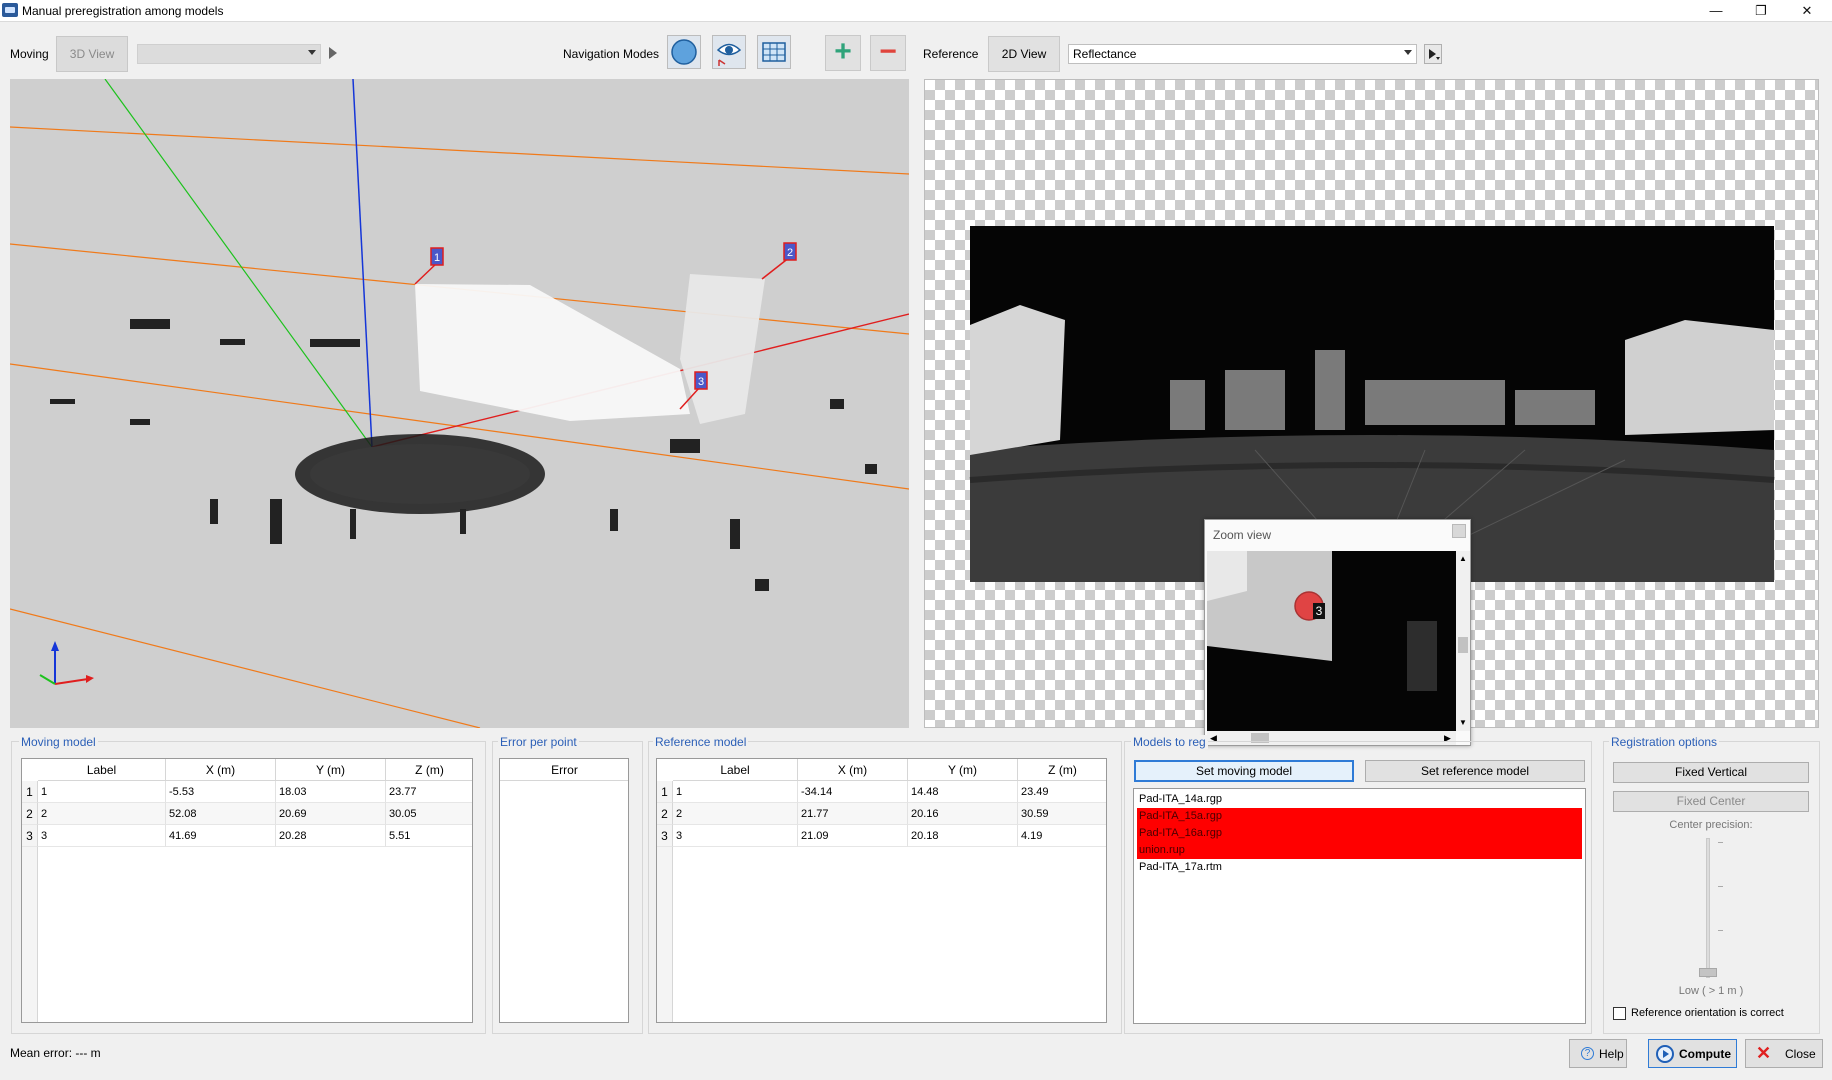 The width and height of the screenshot is (1832, 1080). What do you see at coordinates (1784, 1053) in the screenshot?
I see `close-button: ✕ Close` at bounding box center [1784, 1053].